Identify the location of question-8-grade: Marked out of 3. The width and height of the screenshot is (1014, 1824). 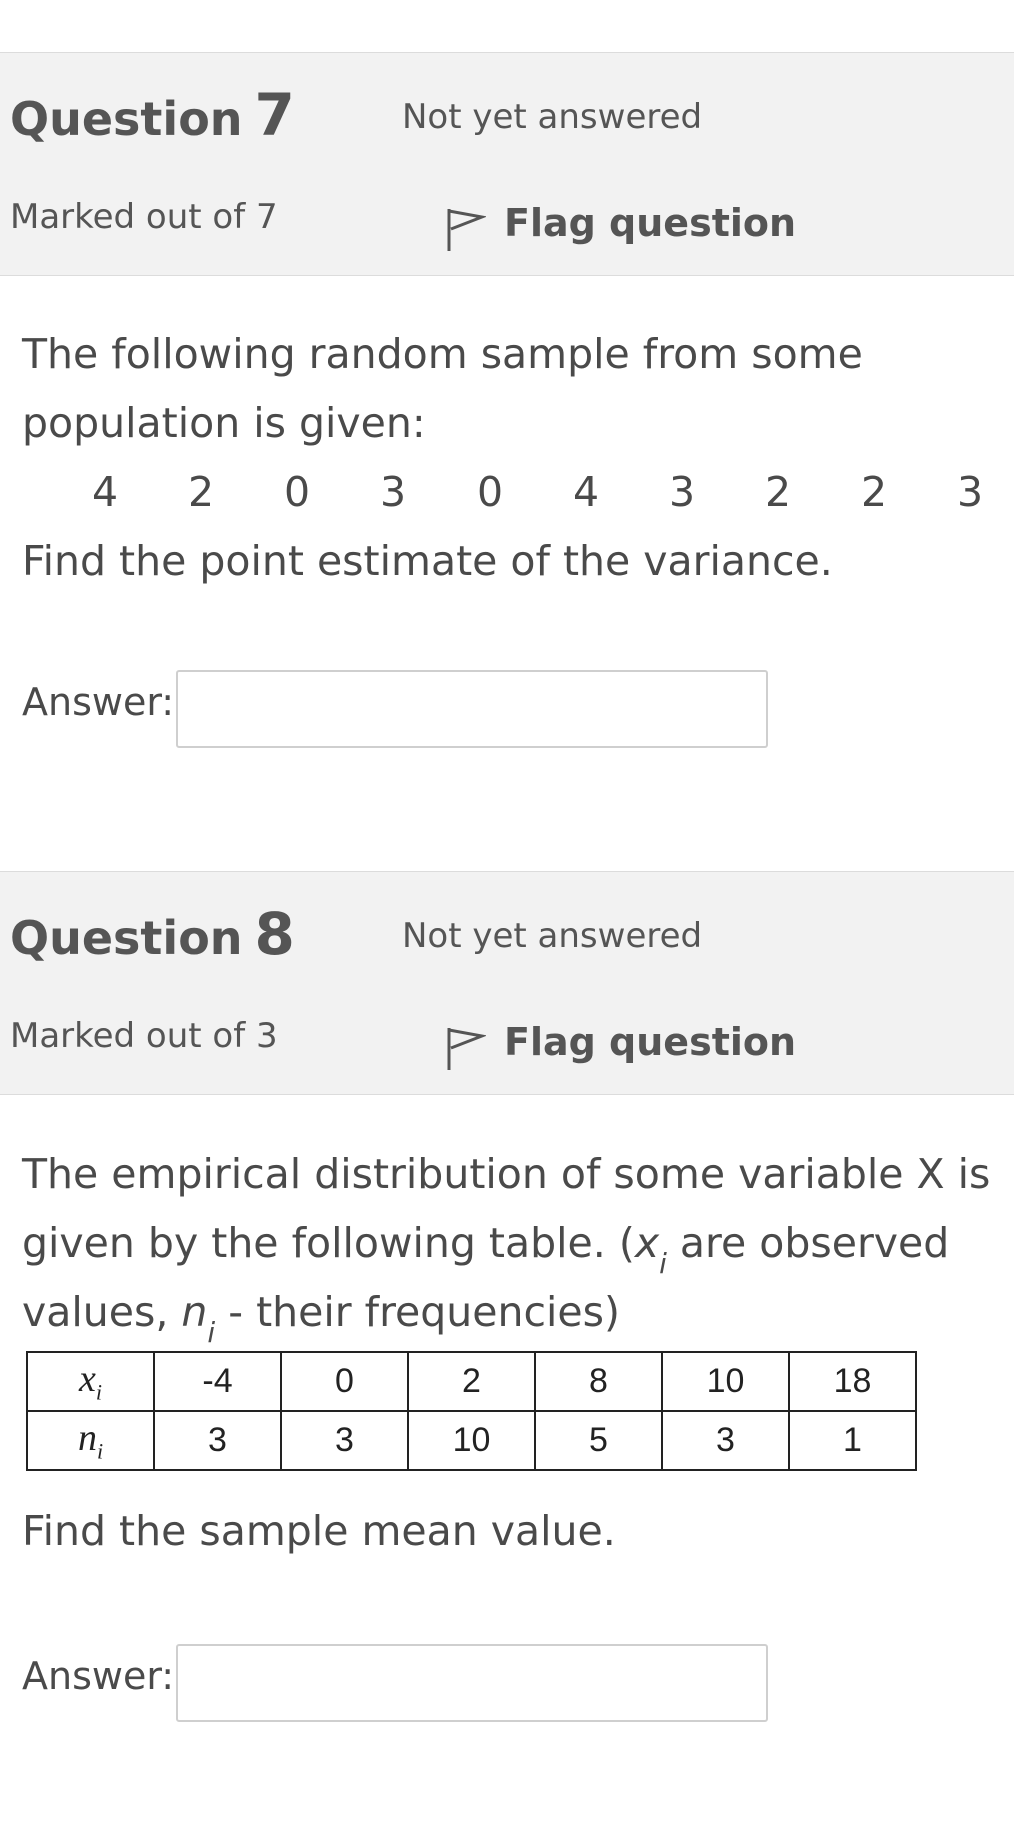
(144, 1036).